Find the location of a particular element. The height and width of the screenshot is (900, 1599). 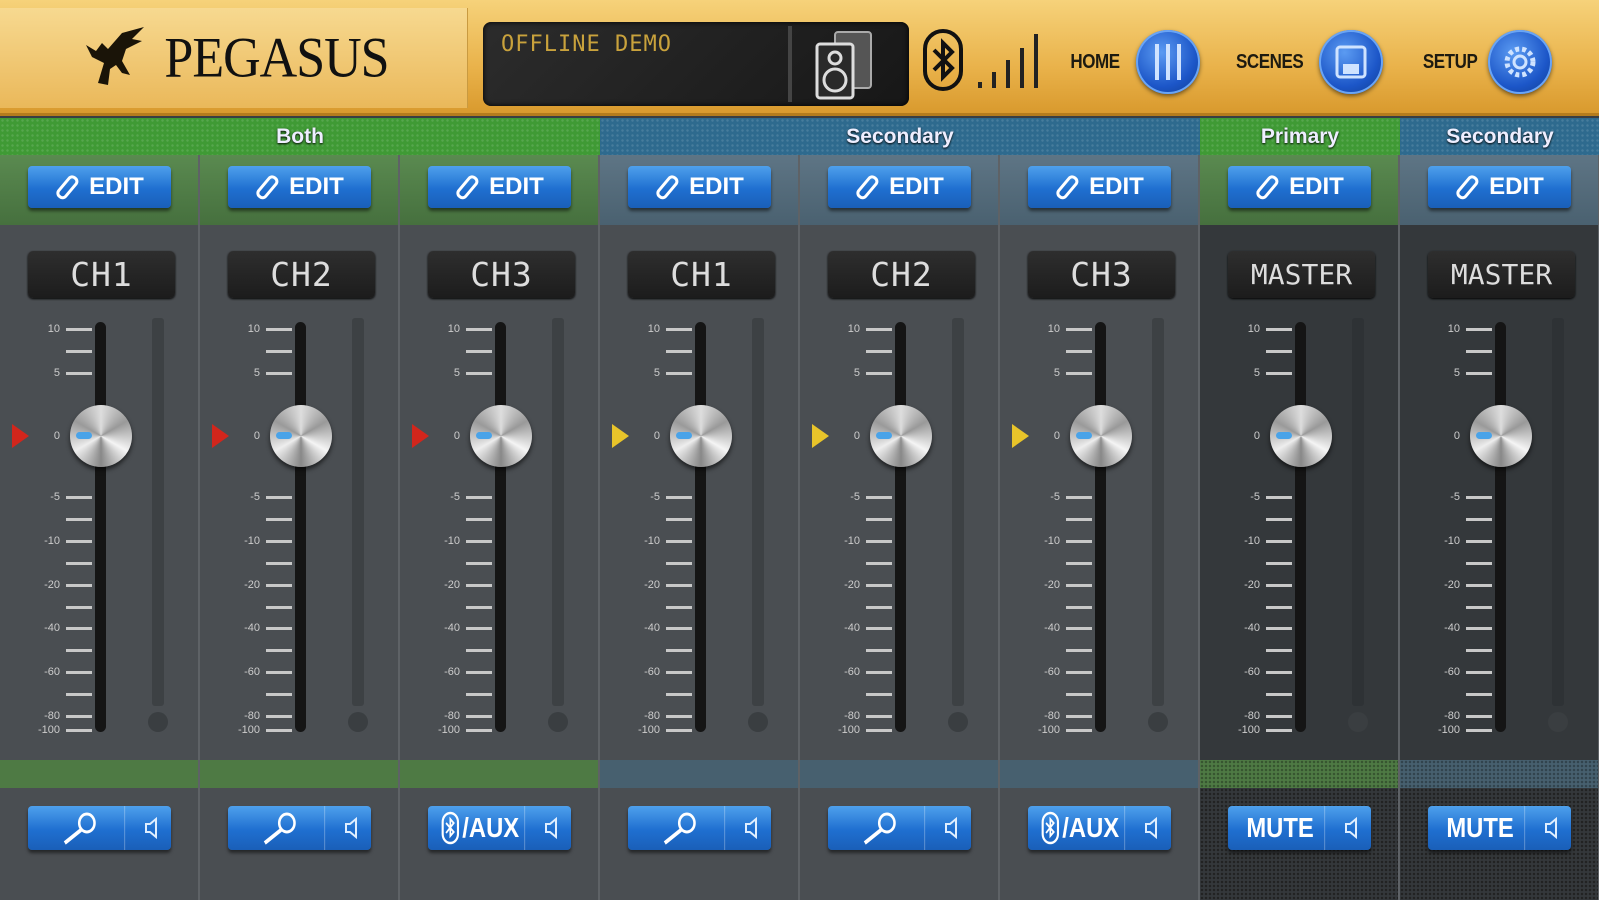

nav-setup: SETUP is located at coordinates (1485, 62).